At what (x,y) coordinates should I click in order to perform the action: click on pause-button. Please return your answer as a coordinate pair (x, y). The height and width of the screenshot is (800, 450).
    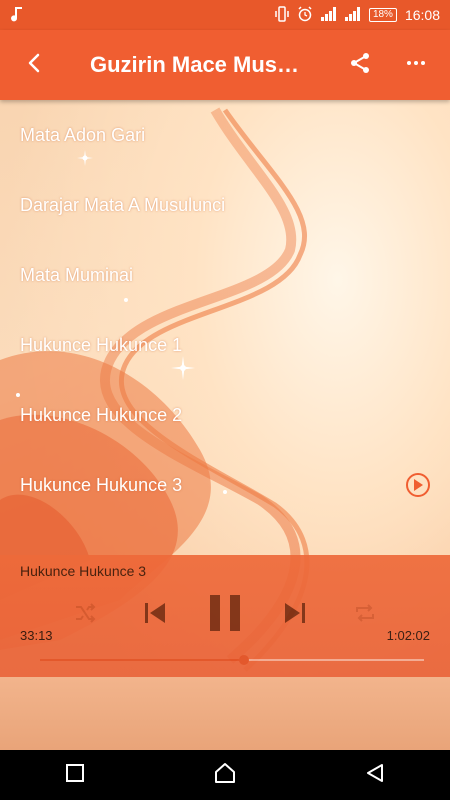
    Looking at the image, I should click on (225, 615).